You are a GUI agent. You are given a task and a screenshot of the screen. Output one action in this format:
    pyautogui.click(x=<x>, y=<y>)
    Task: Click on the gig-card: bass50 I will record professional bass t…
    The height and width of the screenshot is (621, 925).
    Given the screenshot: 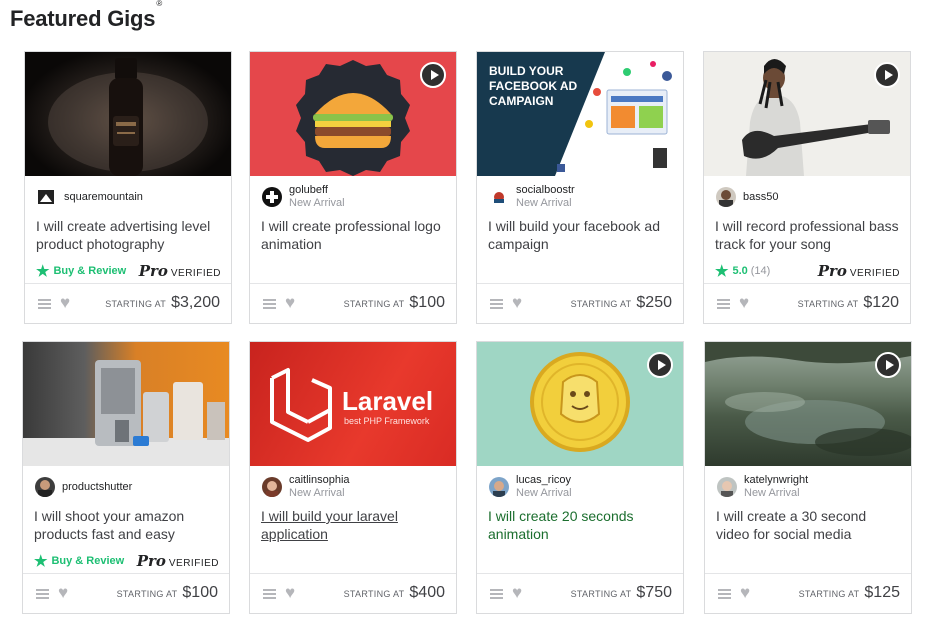 What is the action you would take?
    pyautogui.click(x=807, y=187)
    